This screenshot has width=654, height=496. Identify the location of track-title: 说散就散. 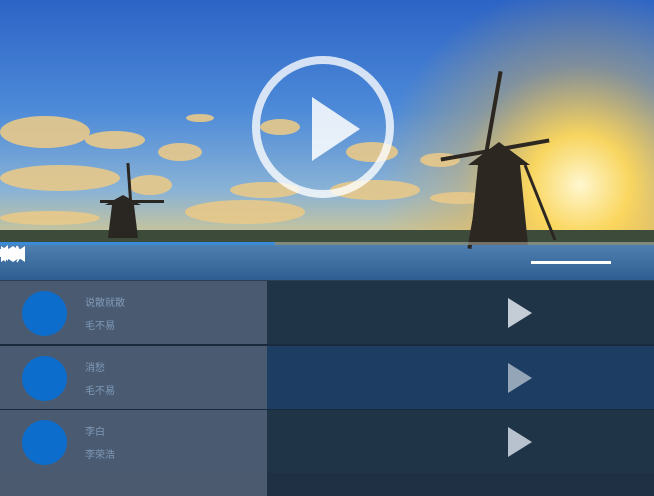
(105, 303).